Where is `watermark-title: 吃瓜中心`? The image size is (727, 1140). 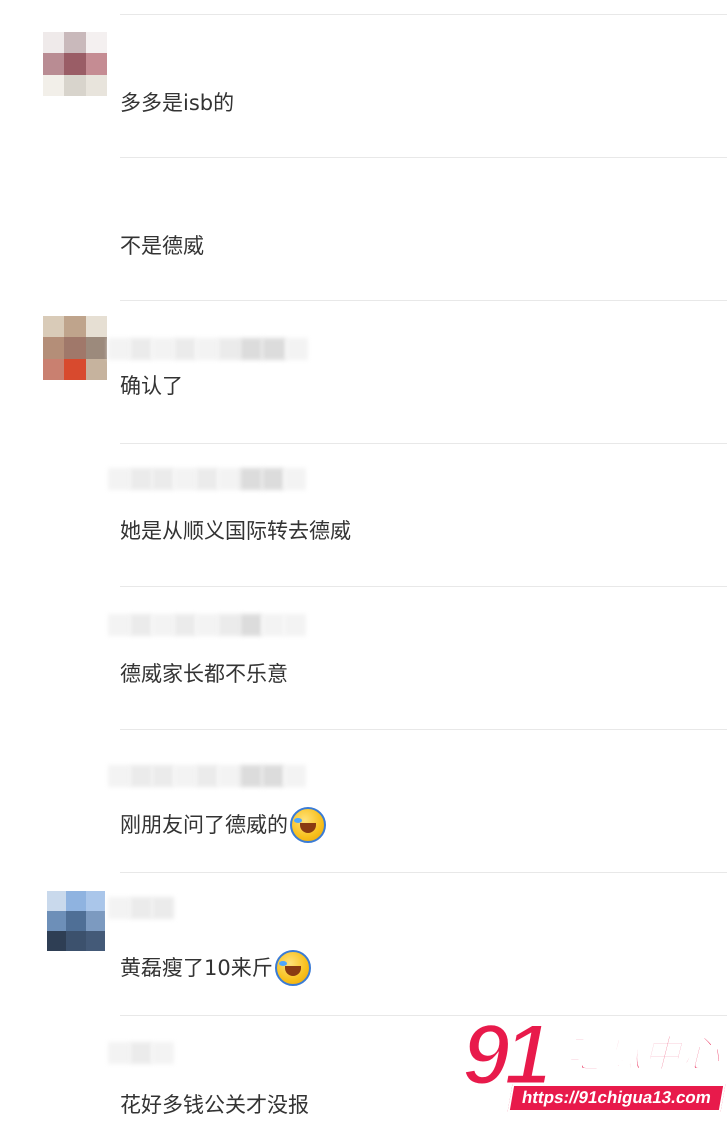 watermark-title: 吃瓜中心 is located at coordinates (643, 1054).